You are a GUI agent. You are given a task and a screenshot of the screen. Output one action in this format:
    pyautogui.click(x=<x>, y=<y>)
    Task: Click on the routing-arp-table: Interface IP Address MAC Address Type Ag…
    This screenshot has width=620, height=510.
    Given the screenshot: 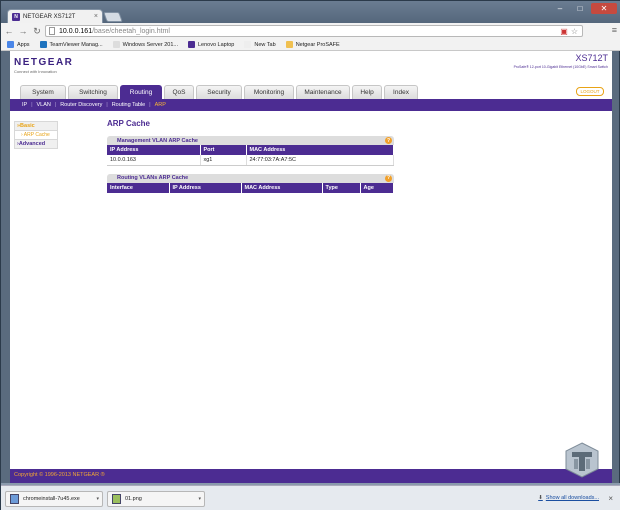 What is the action you would take?
    pyautogui.click(x=250, y=187)
    